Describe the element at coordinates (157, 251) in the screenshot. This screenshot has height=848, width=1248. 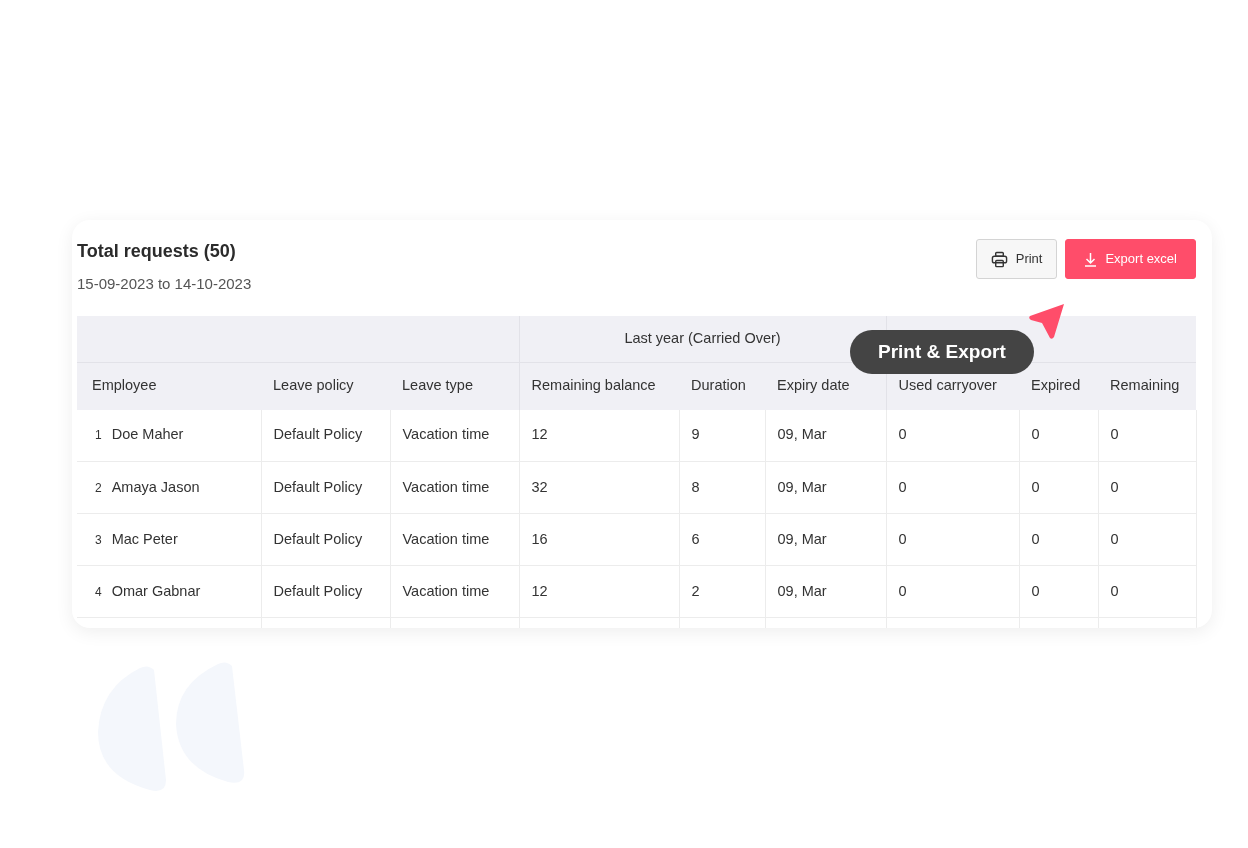
I see `card-title: Total requests (50)` at that location.